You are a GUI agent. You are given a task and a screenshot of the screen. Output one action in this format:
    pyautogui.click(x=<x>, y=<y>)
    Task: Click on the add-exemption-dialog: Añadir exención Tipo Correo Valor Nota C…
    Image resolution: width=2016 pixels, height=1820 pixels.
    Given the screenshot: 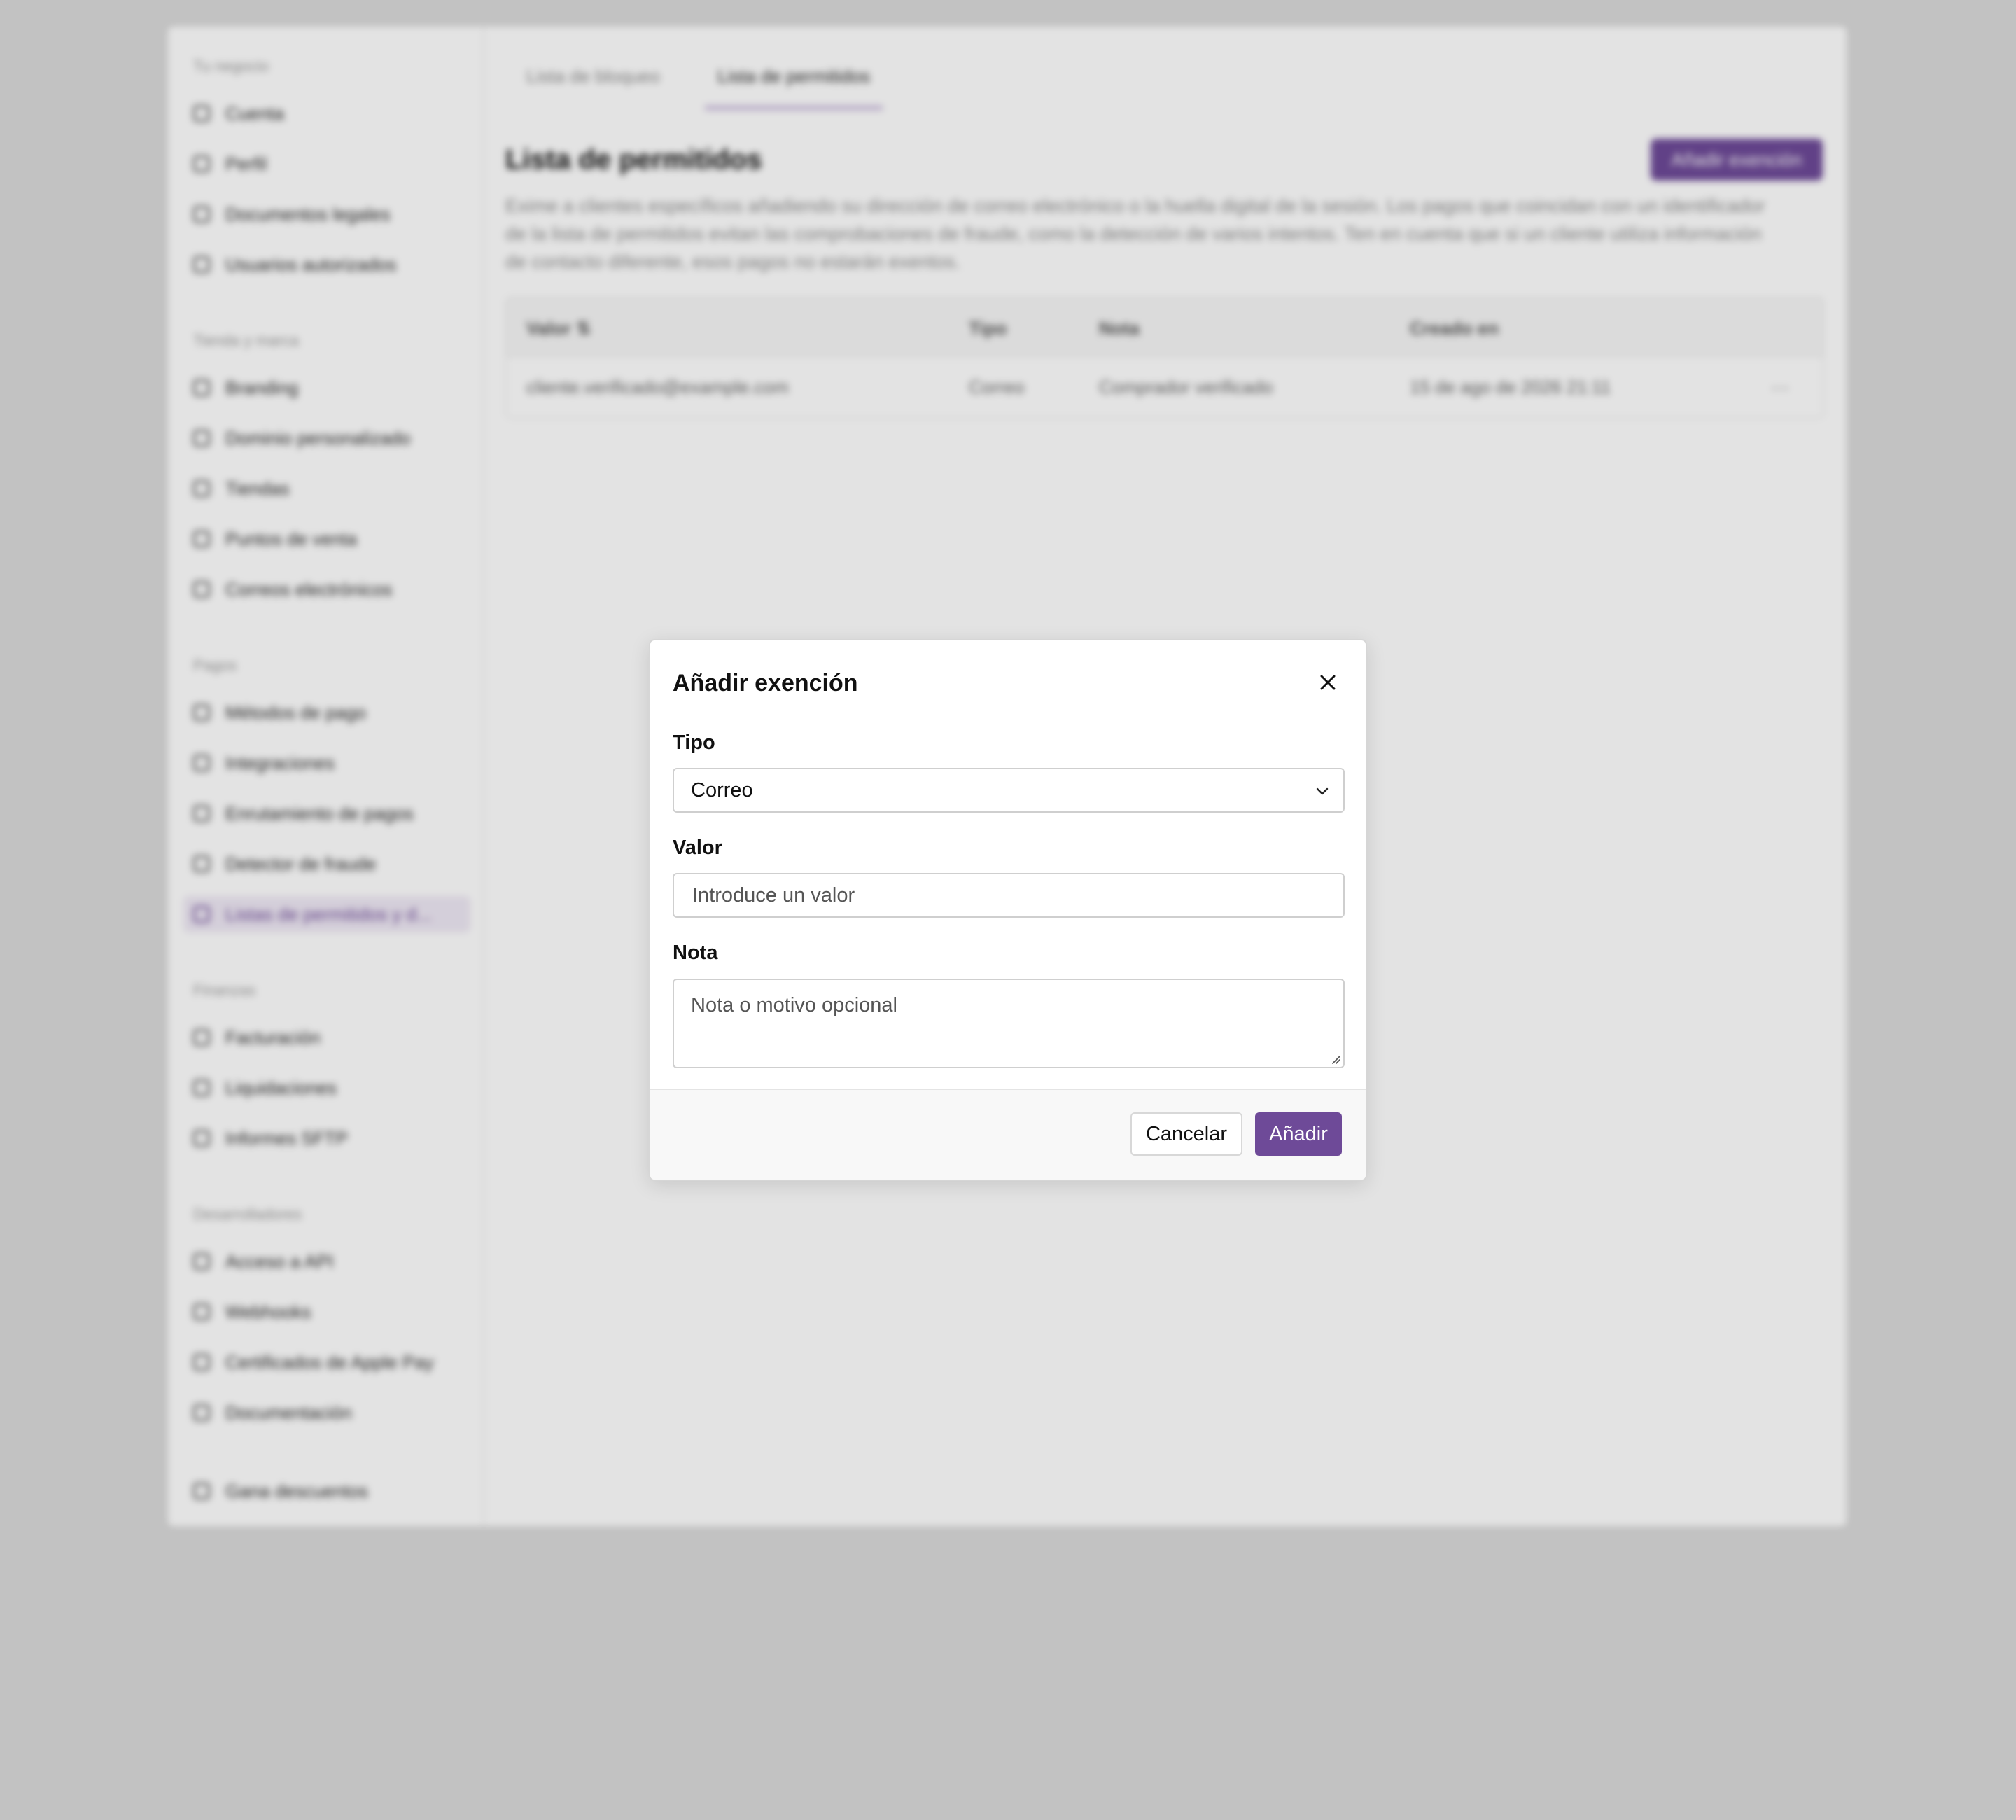 What is the action you would take?
    pyautogui.click(x=1008, y=910)
    